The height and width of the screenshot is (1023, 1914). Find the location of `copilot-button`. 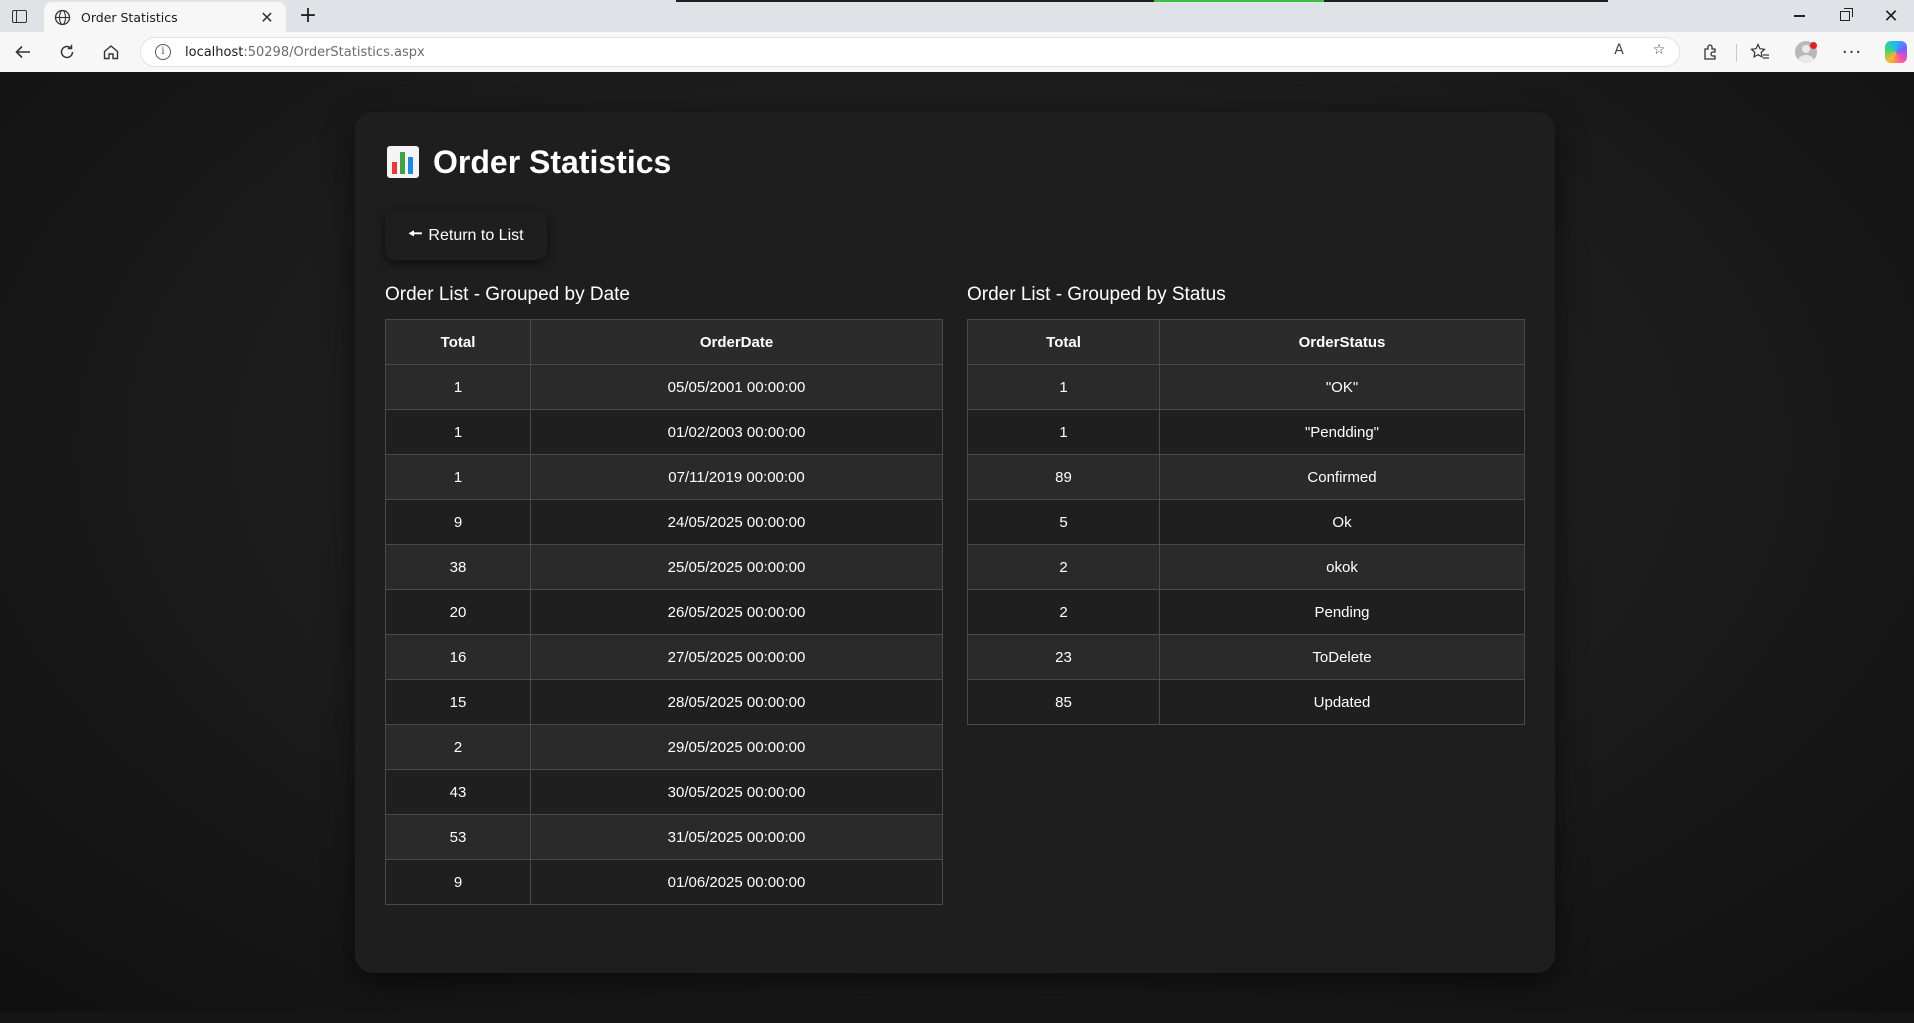

copilot-button is located at coordinates (1896, 52).